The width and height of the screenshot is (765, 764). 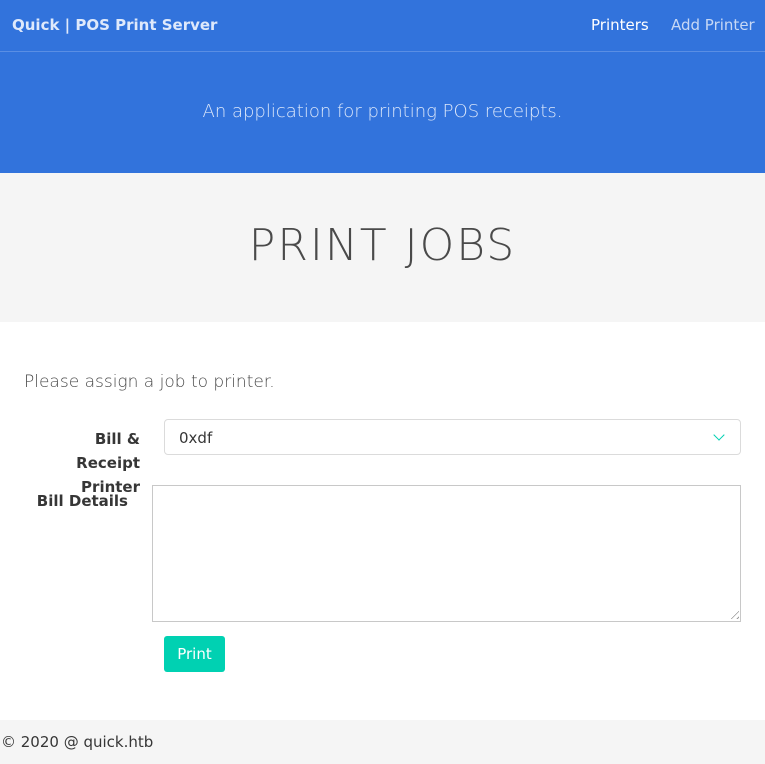 What do you see at coordinates (108, 463) in the screenshot?
I see `printer-select-label: Bill & Receipt Printer` at bounding box center [108, 463].